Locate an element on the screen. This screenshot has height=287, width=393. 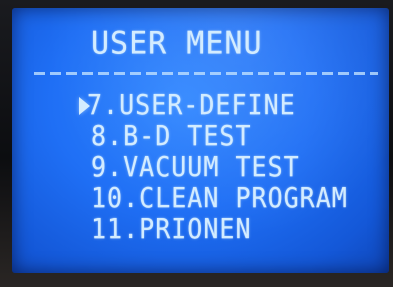
menu-item-prionen: 11.PRIONEN is located at coordinates (171, 228).